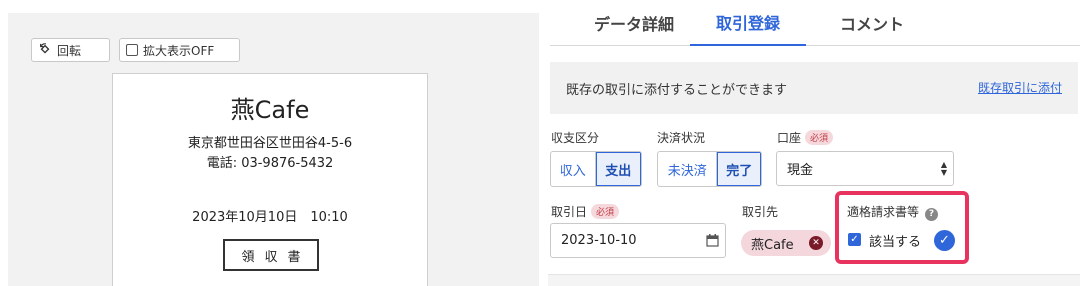 Image resolution: width=1084 pixels, height=286 pixels. What do you see at coordinates (895, 242) in the screenshot?
I see `invoice-checkbox-label: 該当する` at bounding box center [895, 242].